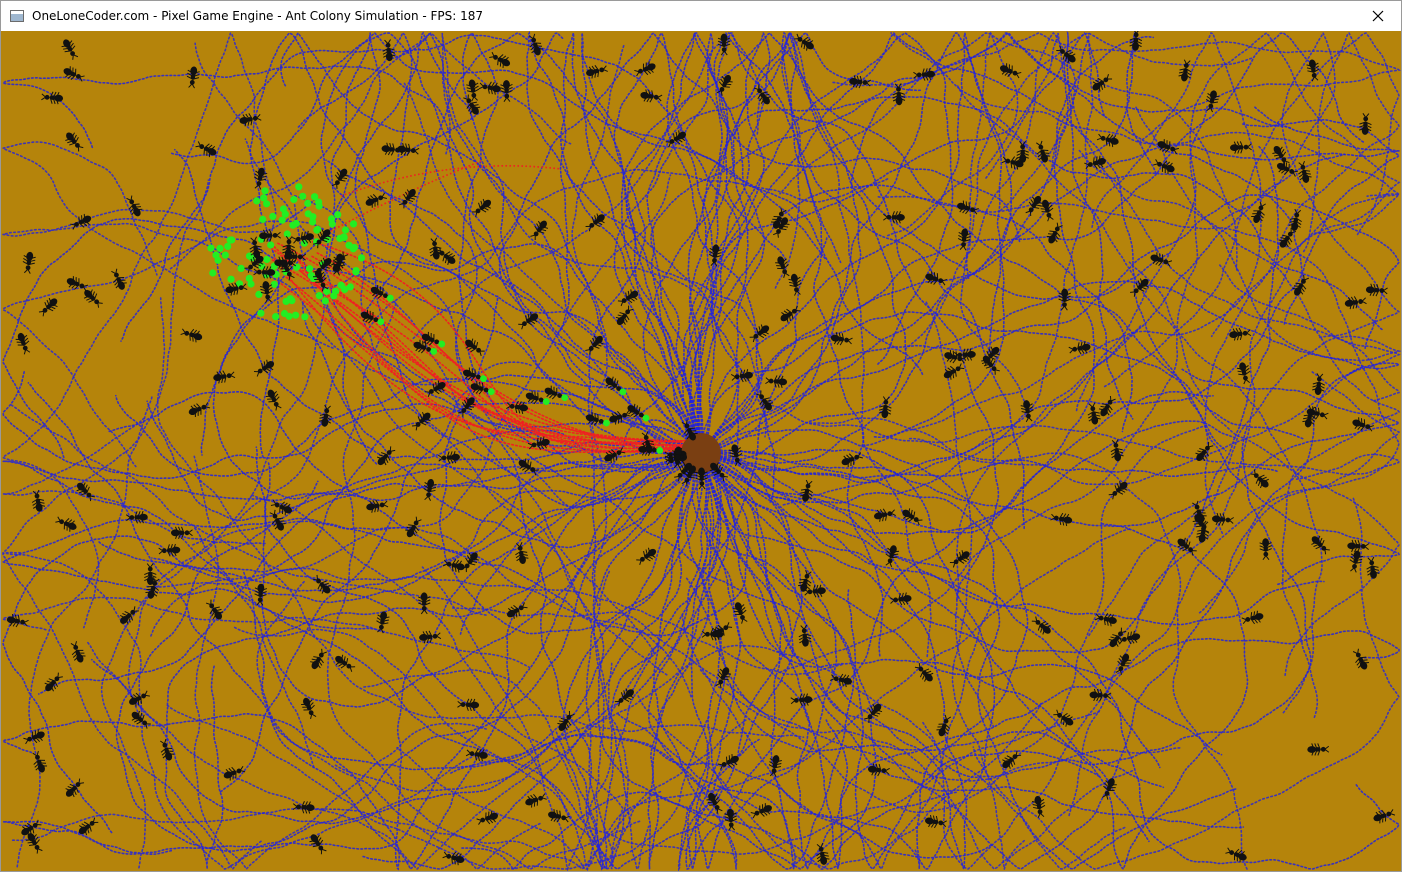  I want to click on close-button, so click(1378, 16).